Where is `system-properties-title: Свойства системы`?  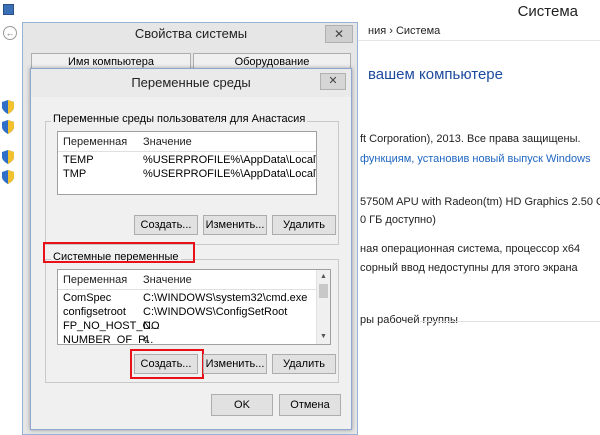 system-properties-title: Свойства системы is located at coordinates (191, 33).